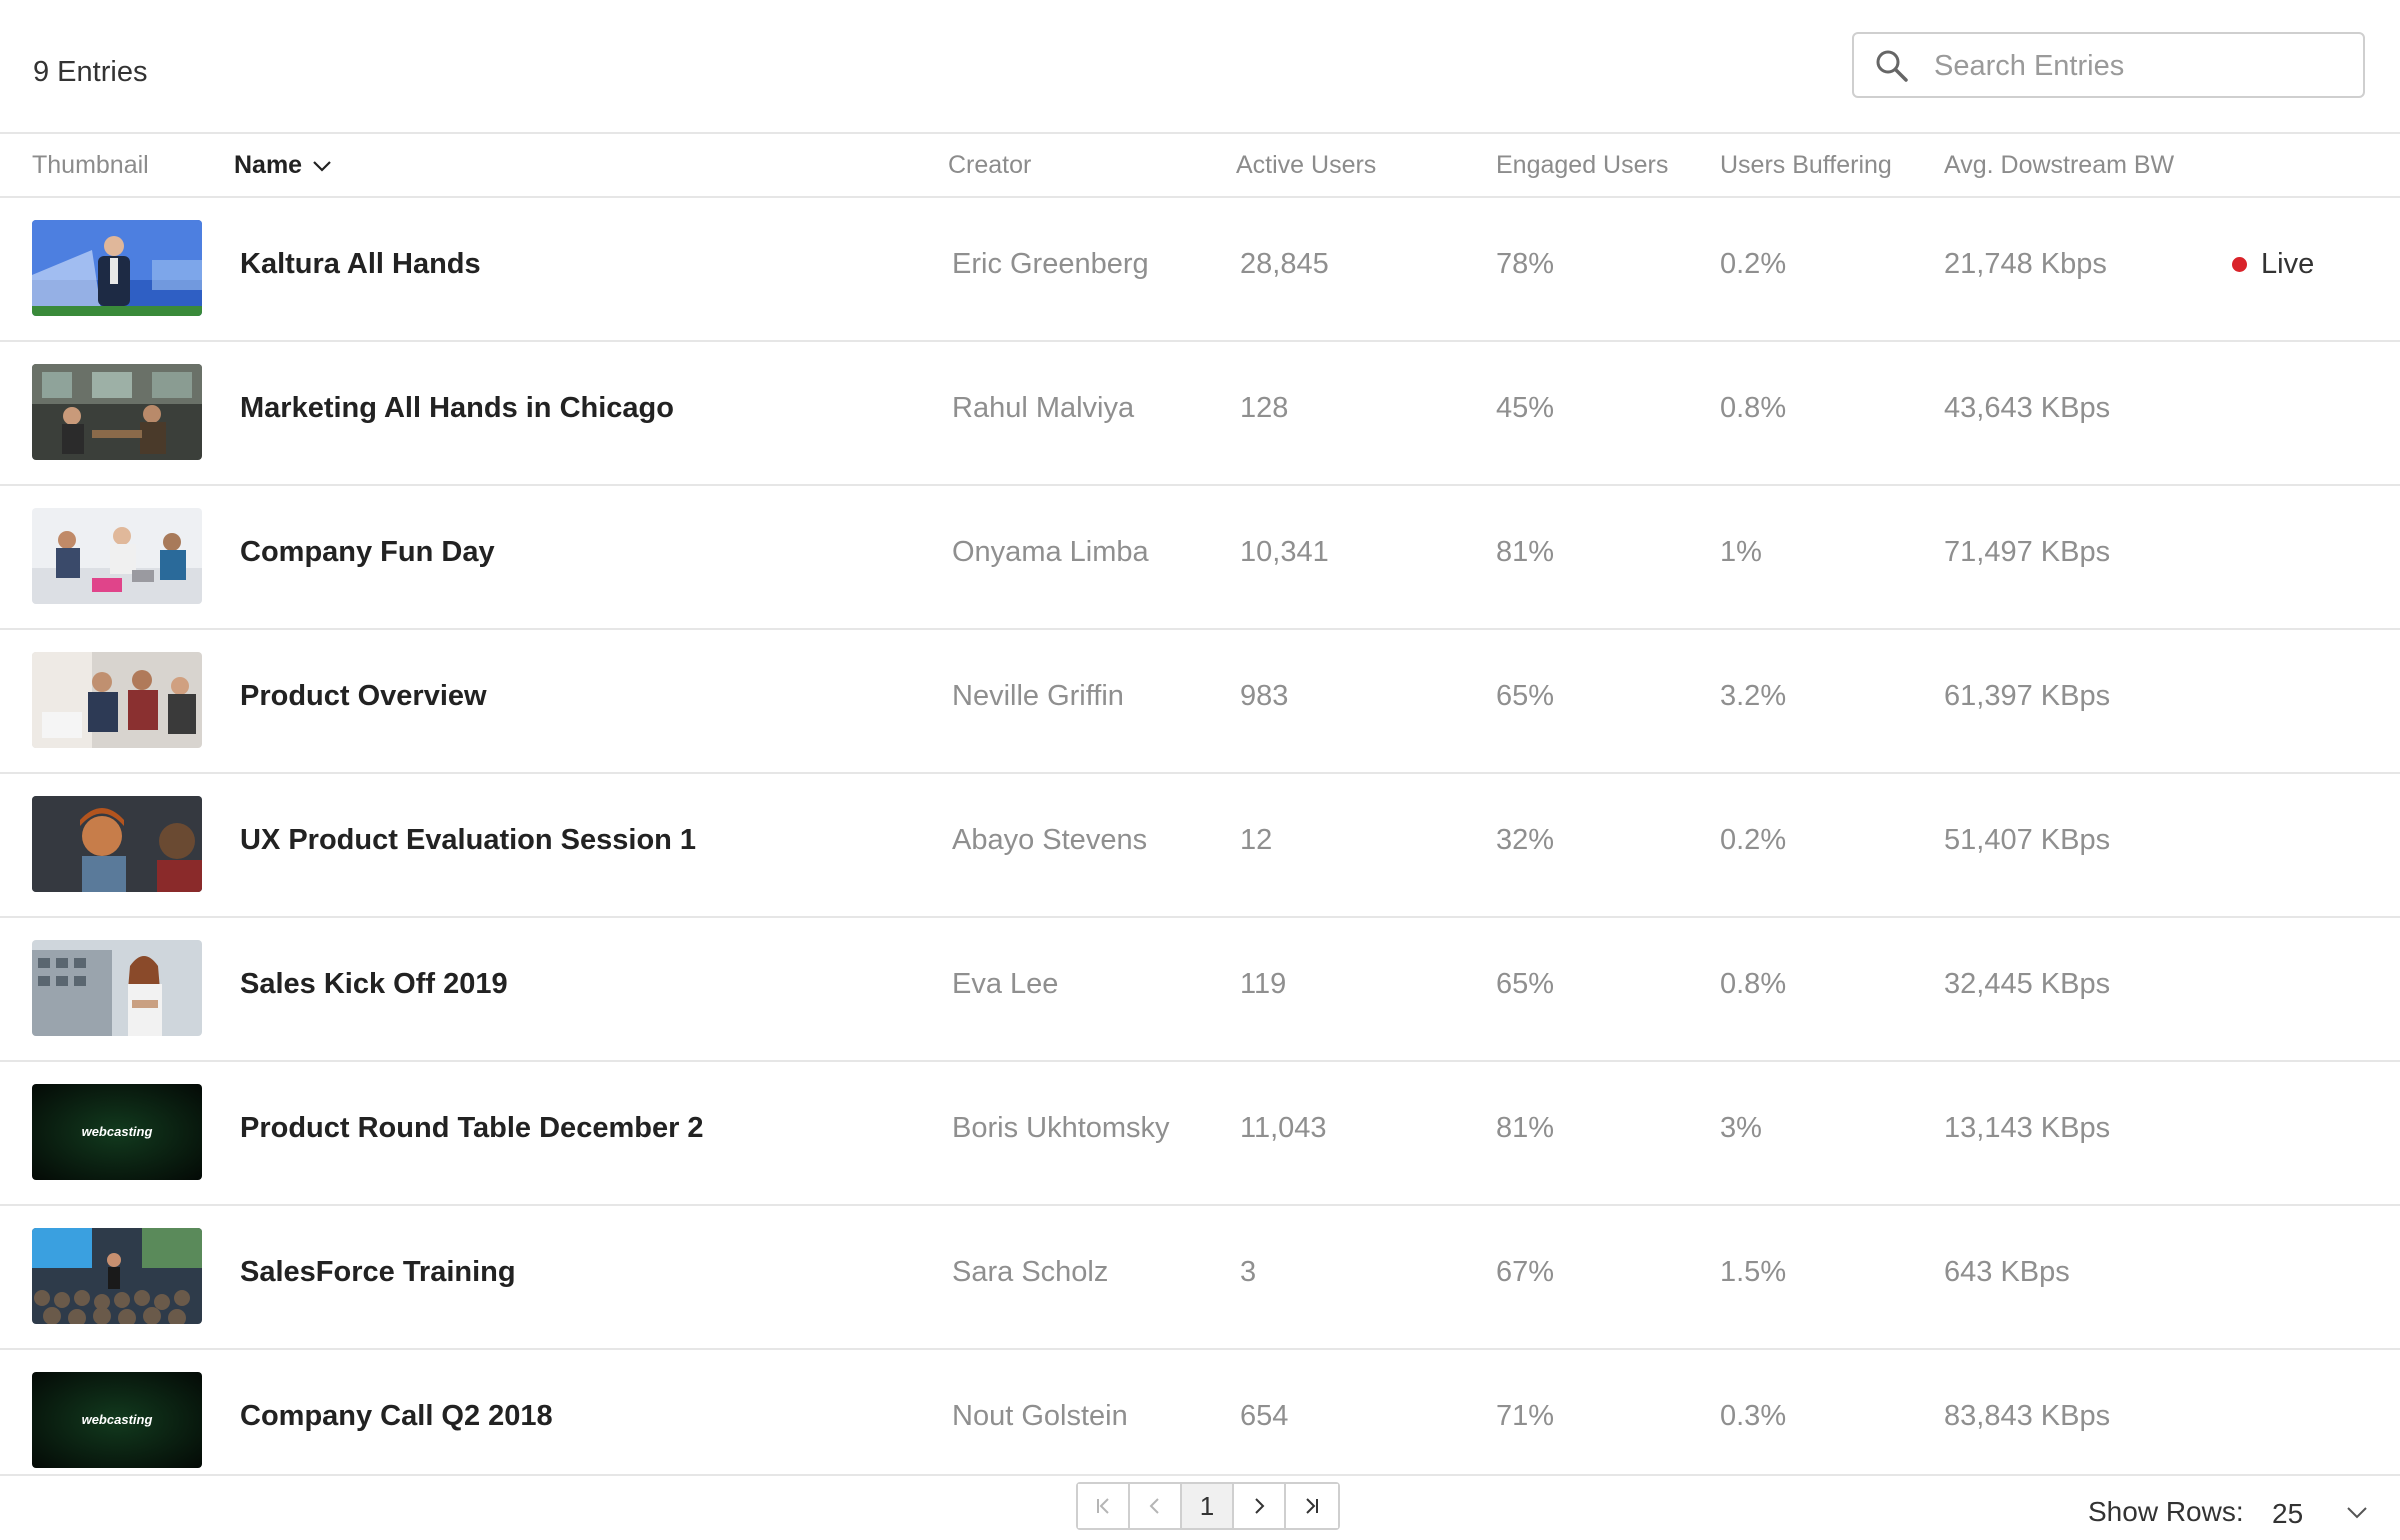 The width and height of the screenshot is (2400, 1540). I want to click on first-page-button, so click(1104, 1506).